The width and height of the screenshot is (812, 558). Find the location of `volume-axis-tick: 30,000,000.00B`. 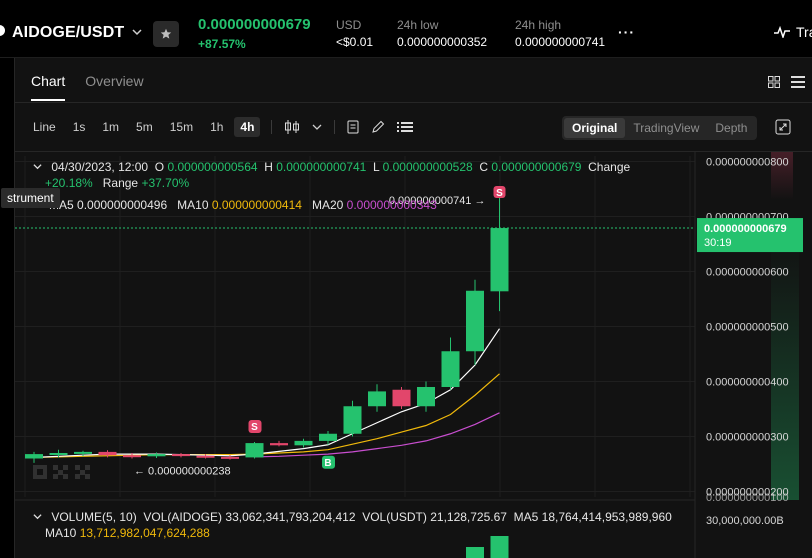

volume-axis-tick: 30,000,000.00B is located at coordinates (745, 521).